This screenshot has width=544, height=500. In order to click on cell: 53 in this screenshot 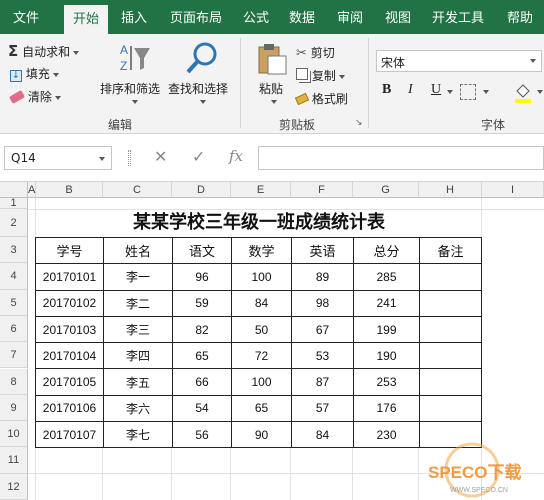, I will do `click(322, 356)`.